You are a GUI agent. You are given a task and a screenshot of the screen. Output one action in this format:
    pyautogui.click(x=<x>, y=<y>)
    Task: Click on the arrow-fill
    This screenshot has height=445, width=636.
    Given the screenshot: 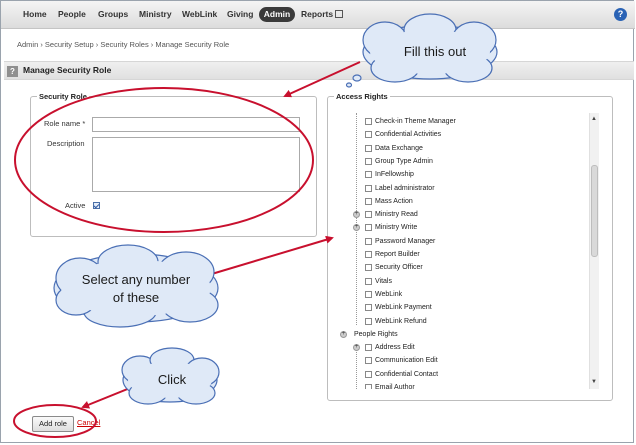 What is the action you would take?
    pyautogui.click(x=322, y=79)
    